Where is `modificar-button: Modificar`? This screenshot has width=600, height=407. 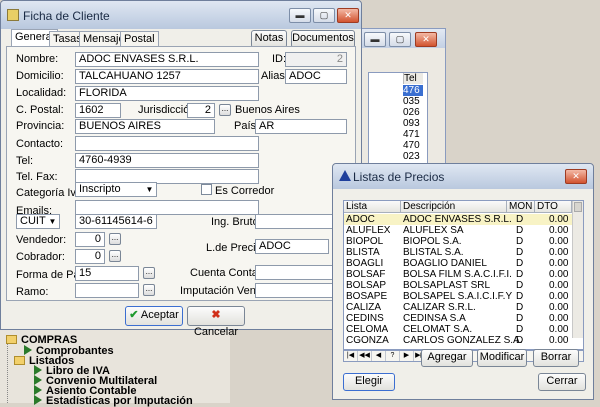
modificar-button: Modificar is located at coordinates (502, 358).